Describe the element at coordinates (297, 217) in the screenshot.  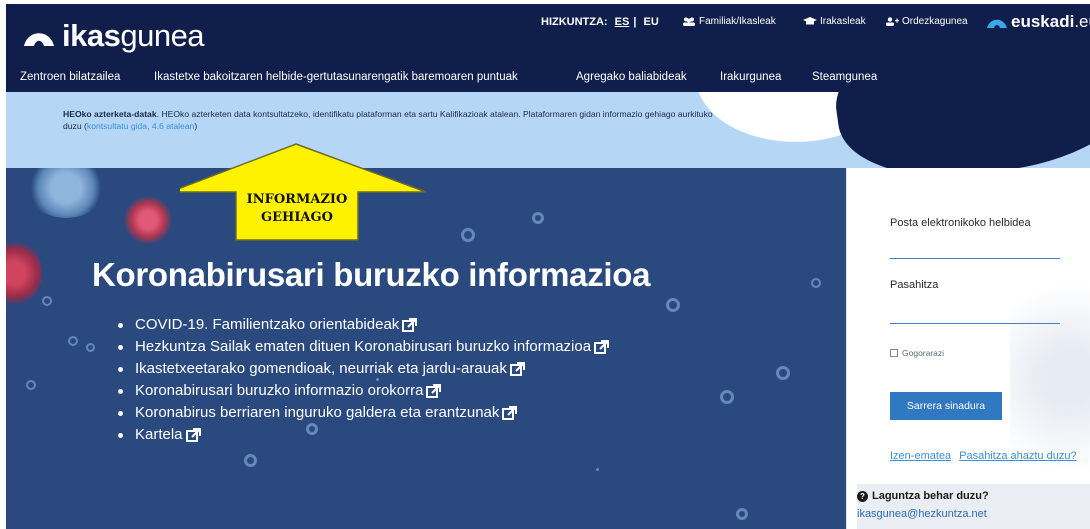
I see `annotation-line2: GEHIAGO` at that location.